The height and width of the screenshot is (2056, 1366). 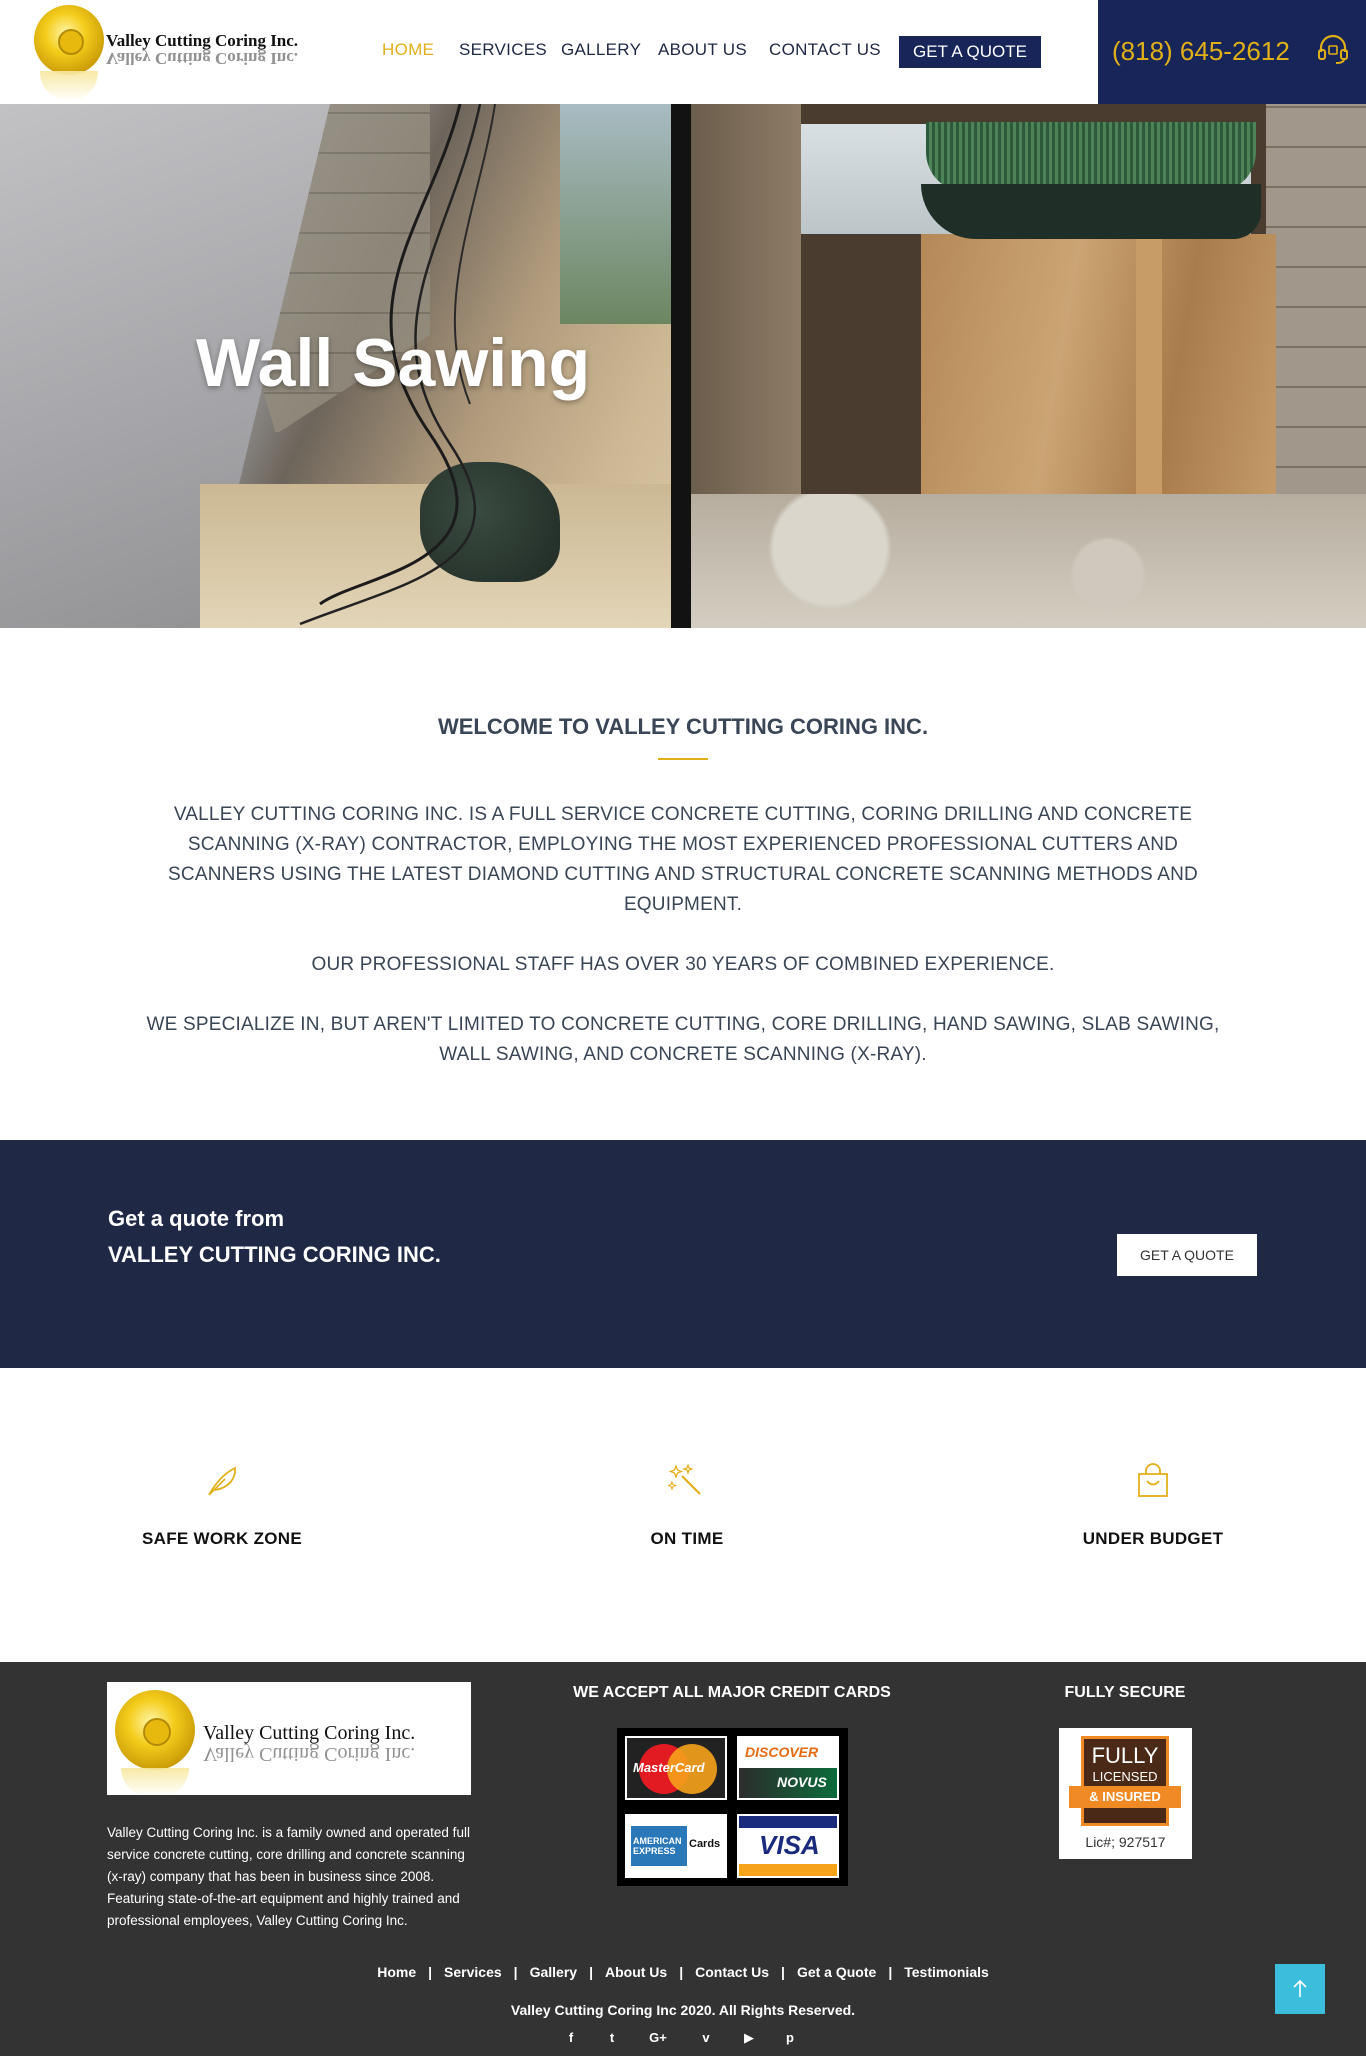 What do you see at coordinates (222, 1505) in the screenshot?
I see `feature-safe-work-zone: SAFE WORK ZONE` at bounding box center [222, 1505].